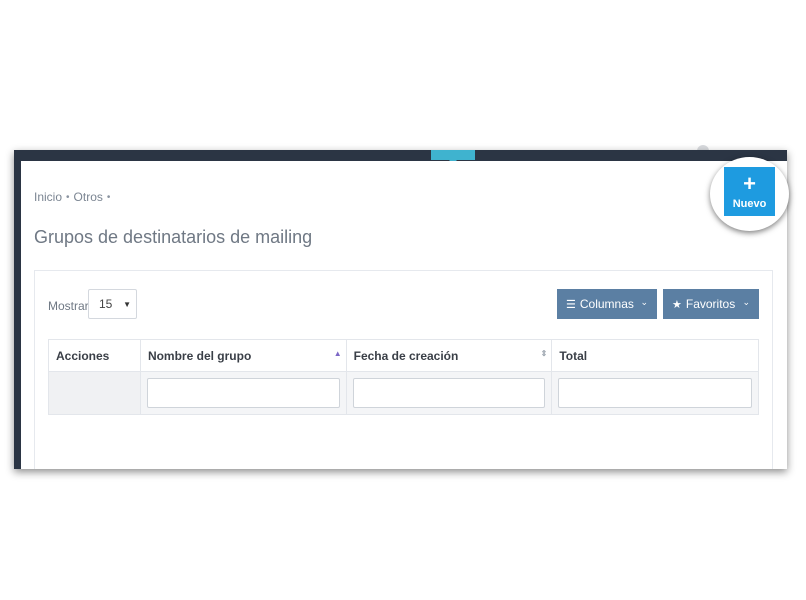 The image size is (806, 600). I want to click on header-group-name-label: Nombre del grupo, so click(199, 355).